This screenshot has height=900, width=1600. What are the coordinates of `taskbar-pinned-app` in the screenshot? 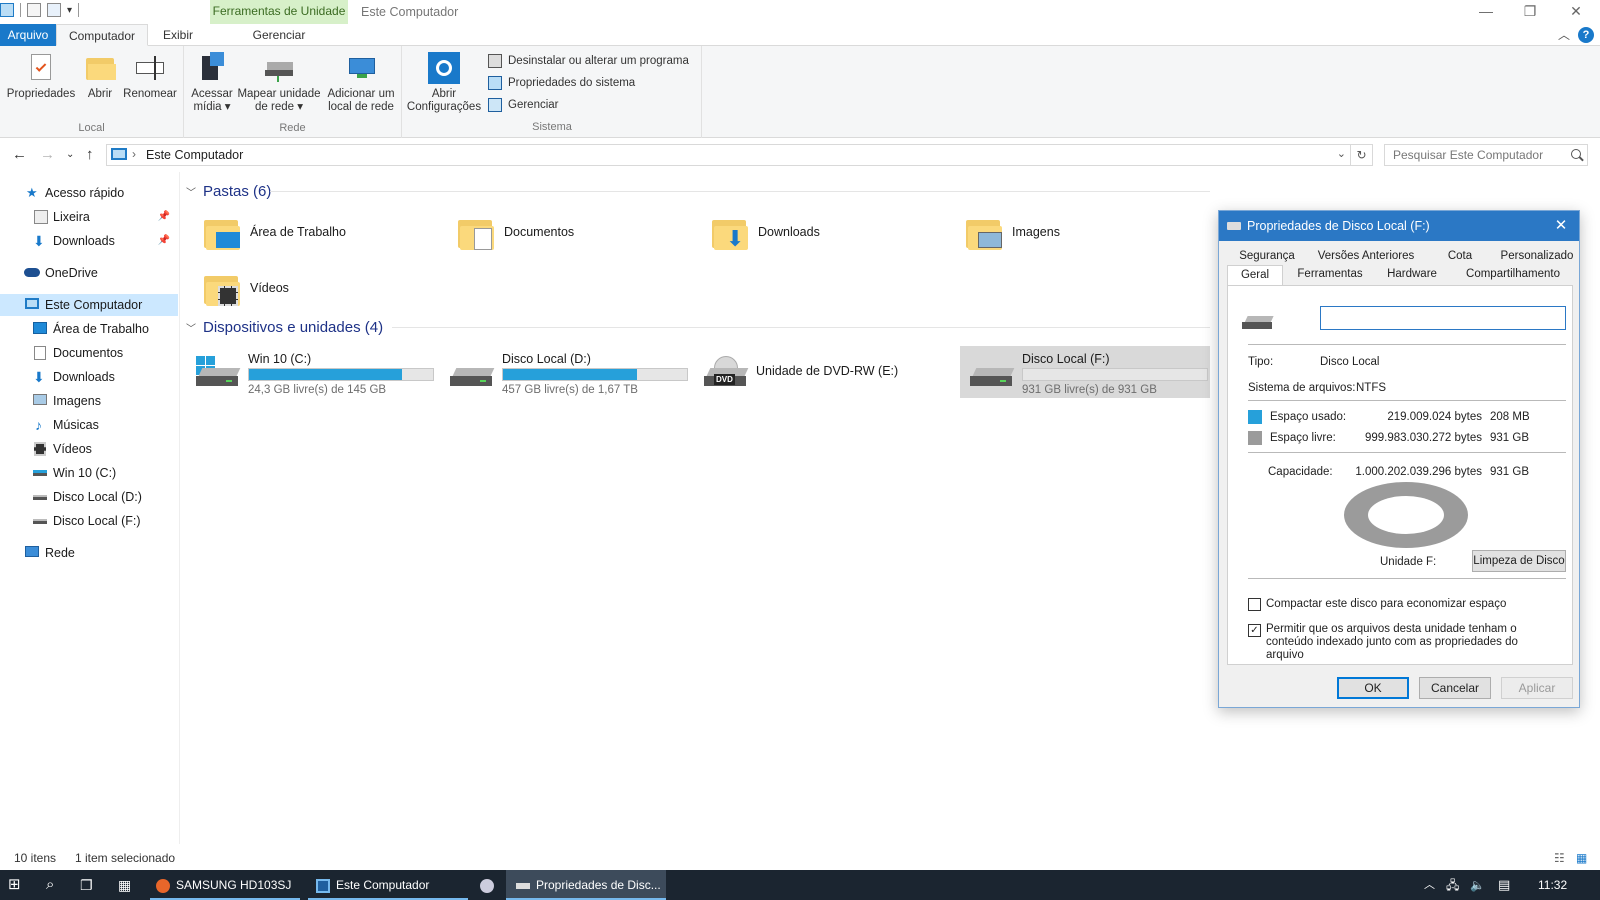 It's located at (488, 885).